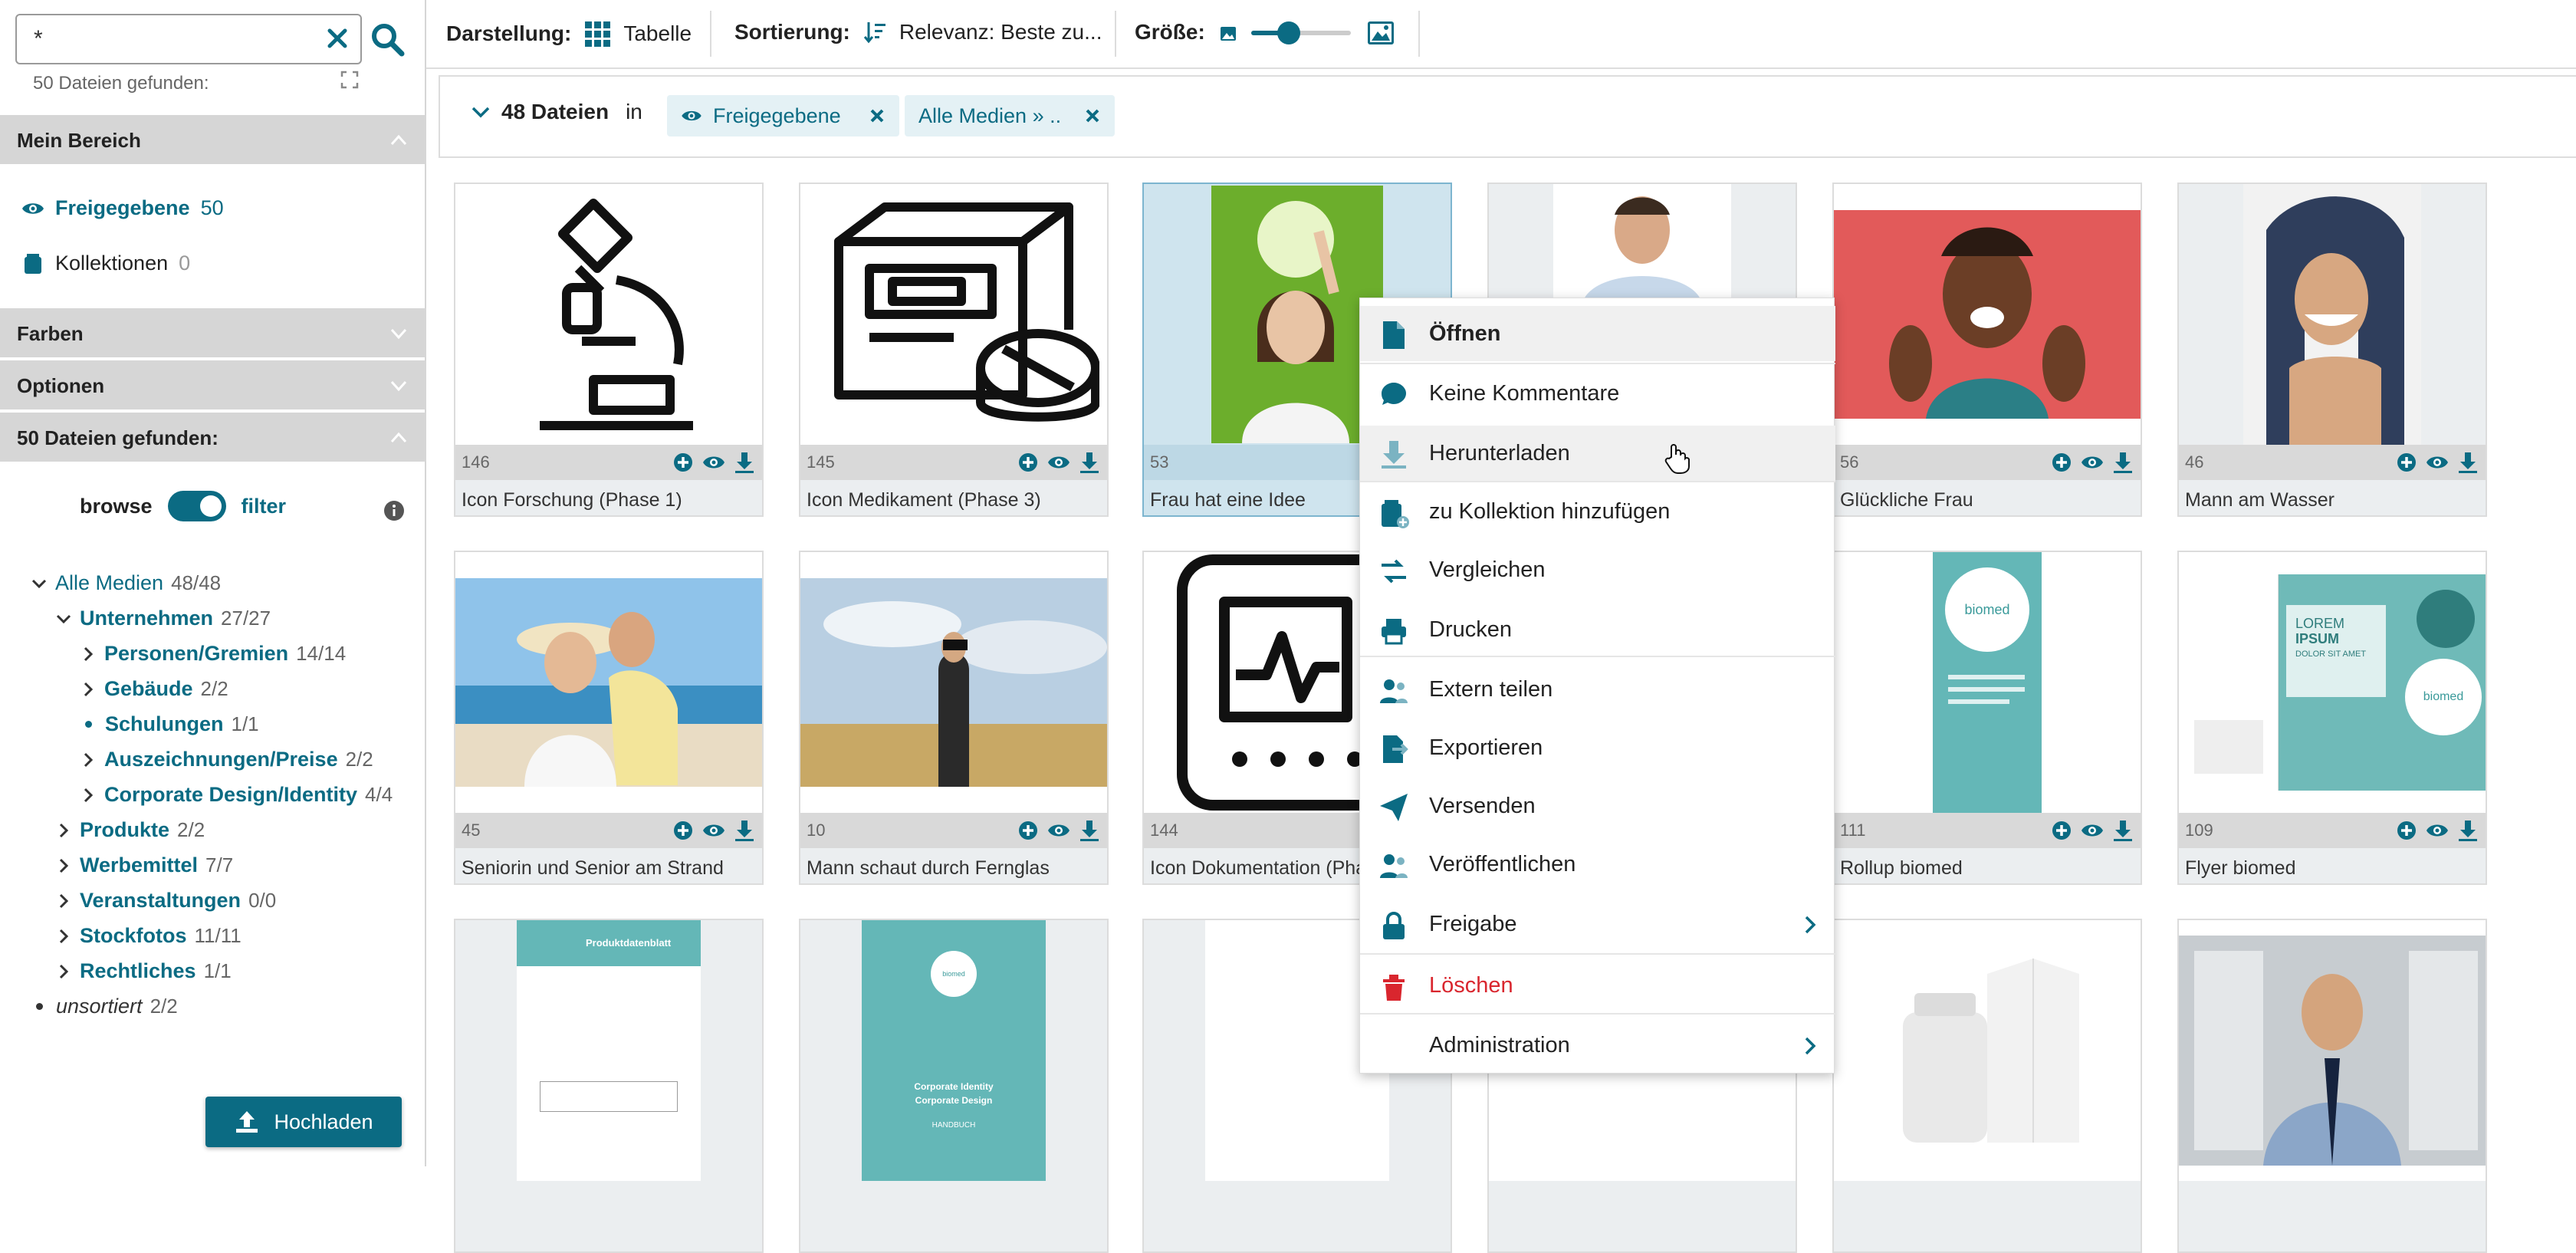 This screenshot has width=2576, height=1253. I want to click on clear-search-icon, so click(337, 38).